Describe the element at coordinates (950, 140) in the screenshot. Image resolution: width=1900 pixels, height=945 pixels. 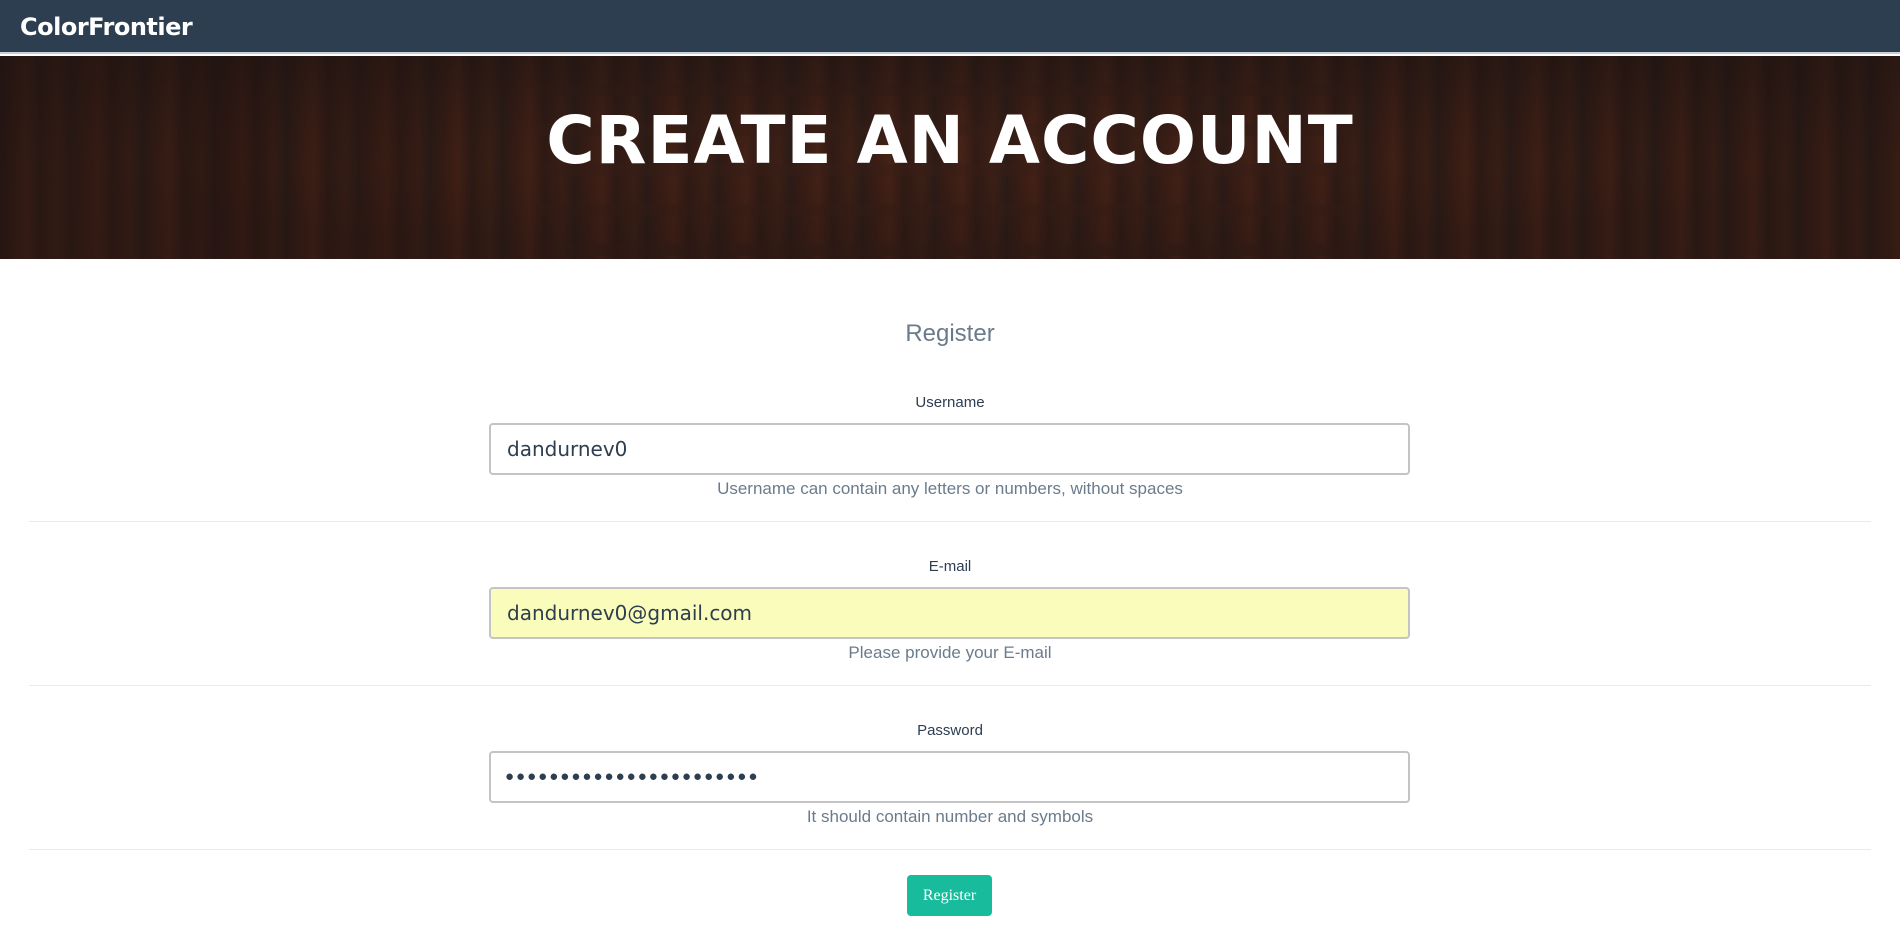
I see `hero-title: CREATE AN ACCOUNT` at that location.